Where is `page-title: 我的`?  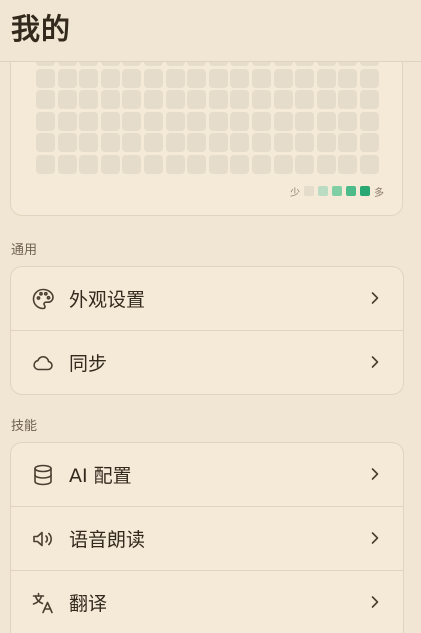
page-title: 我的 is located at coordinates (41, 29).